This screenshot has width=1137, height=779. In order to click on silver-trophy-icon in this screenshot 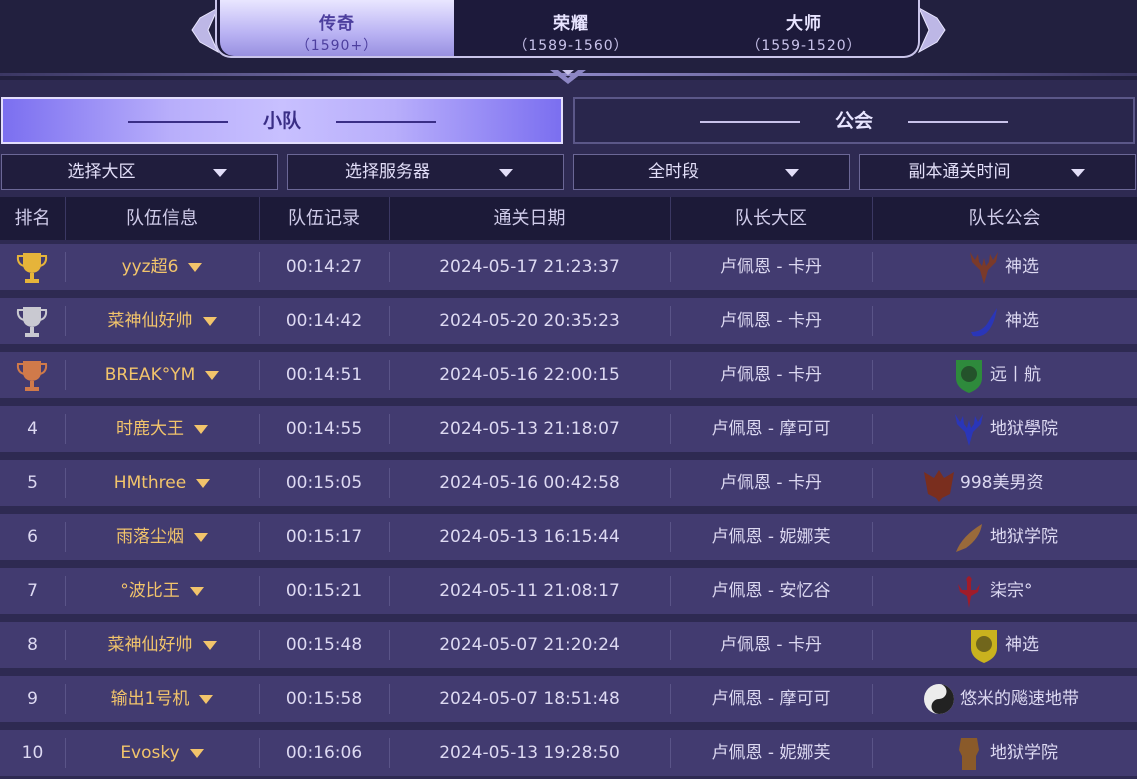, I will do `click(32, 322)`.